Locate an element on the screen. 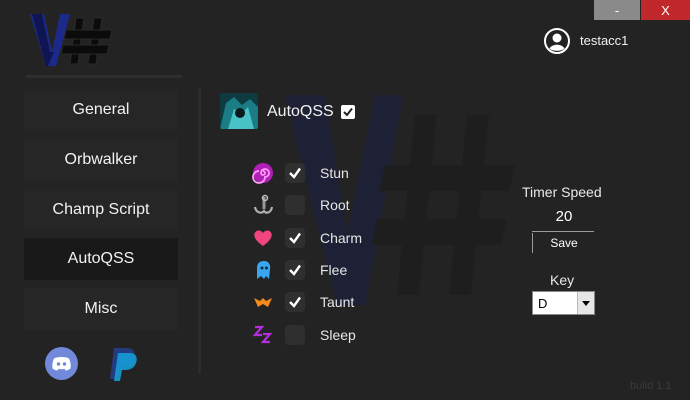 The height and width of the screenshot is (400, 690). stun-checkbox is located at coordinates (295, 173).